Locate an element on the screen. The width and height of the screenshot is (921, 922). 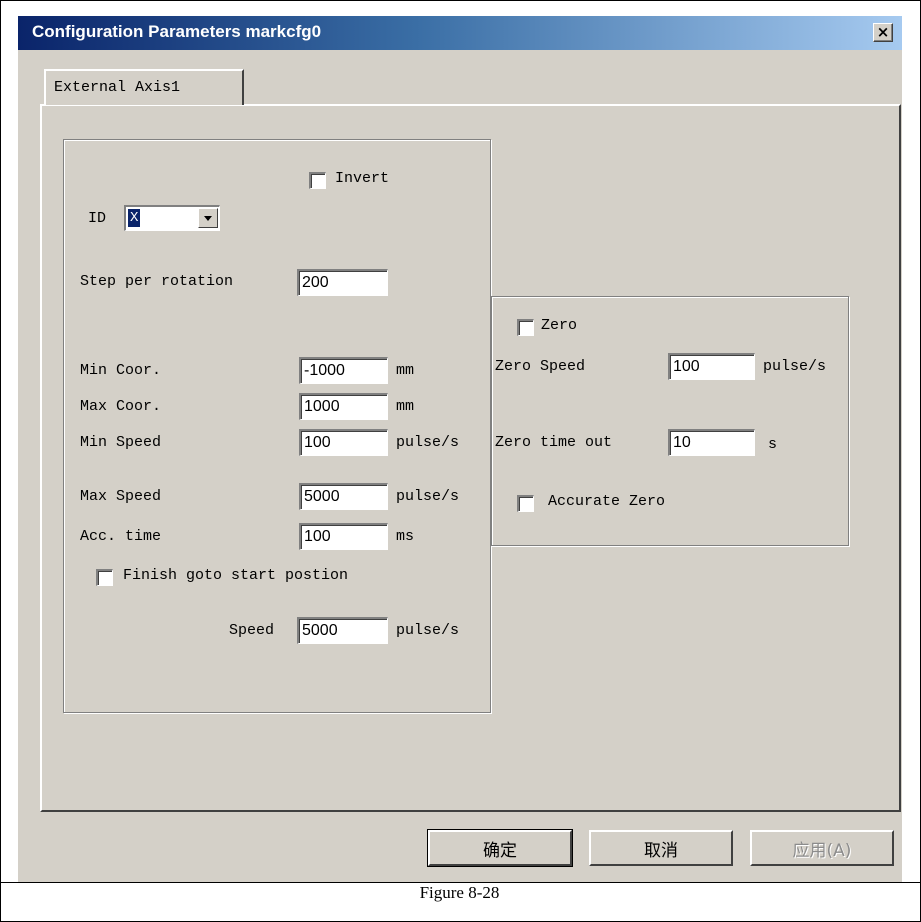
finish-goto-start-label: Finish goto start postion is located at coordinates (236, 575).